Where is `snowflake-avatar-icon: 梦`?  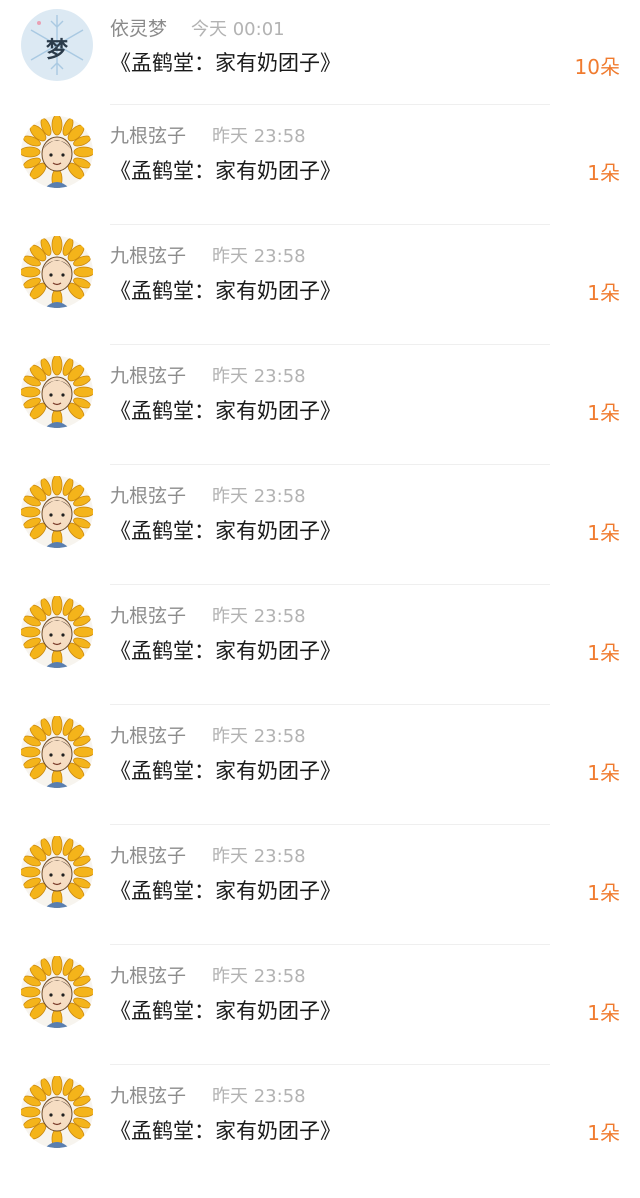 snowflake-avatar-icon: 梦 is located at coordinates (57, 45).